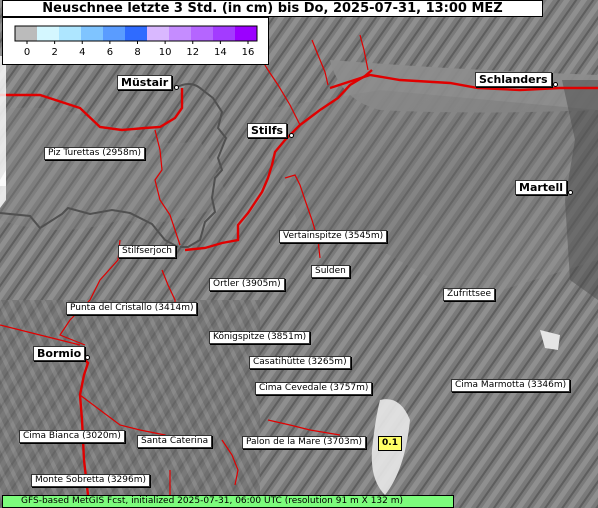  I want to click on legend-tick-label: 4, so click(82, 52).